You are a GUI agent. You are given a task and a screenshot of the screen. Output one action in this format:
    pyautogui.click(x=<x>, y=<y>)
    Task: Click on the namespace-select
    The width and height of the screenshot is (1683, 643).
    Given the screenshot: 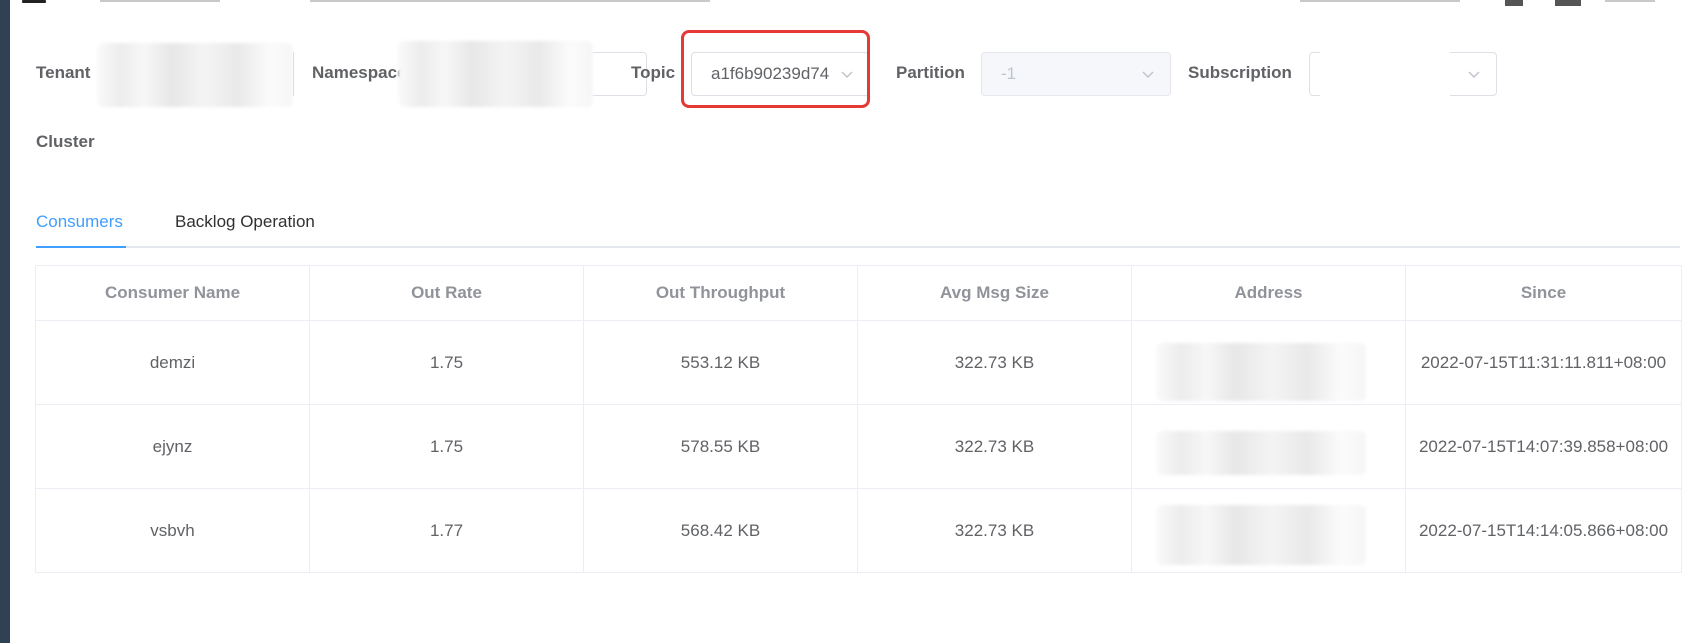 What is the action you would take?
    pyautogui.click(x=522, y=74)
    